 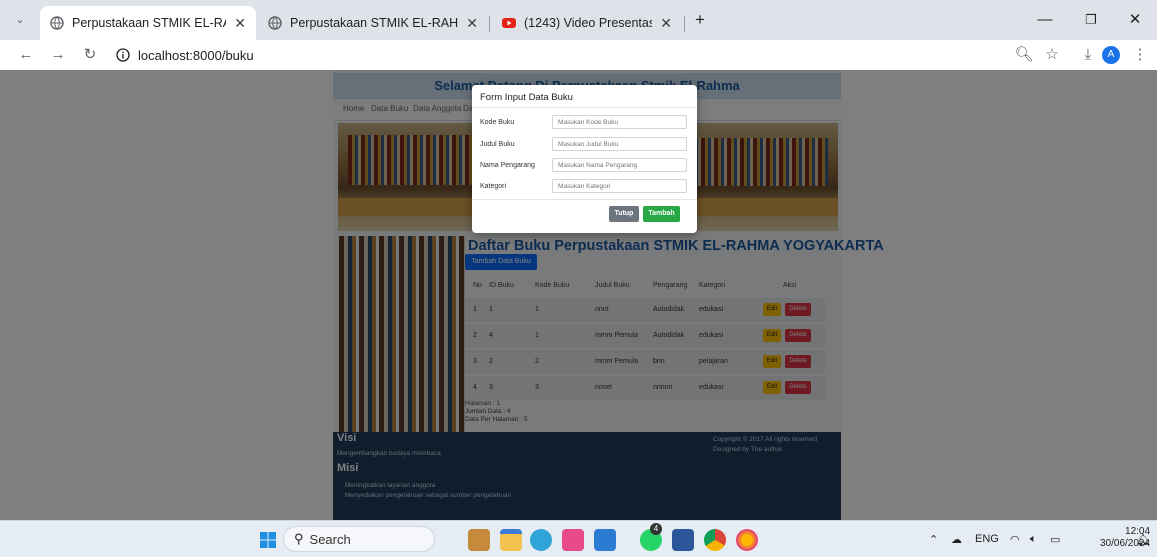 I want to click on nama-pengarang-label: Nama Pengarang, so click(x=507, y=165).